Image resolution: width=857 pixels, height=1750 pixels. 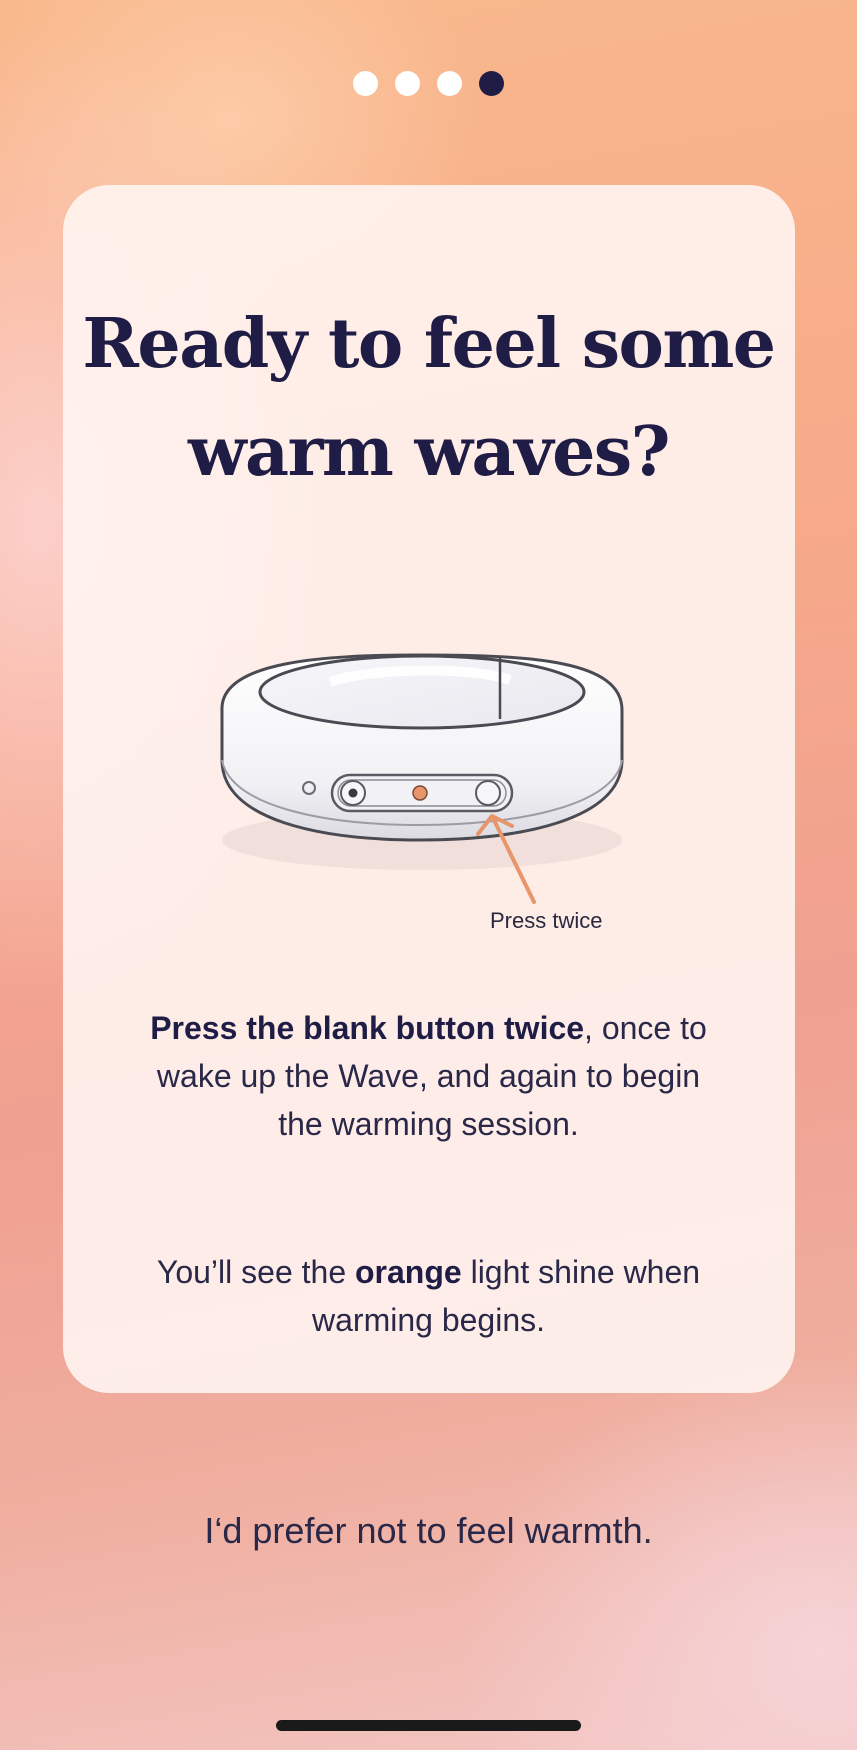 What do you see at coordinates (408, 1272) in the screenshot?
I see `note-emphasis: orange` at bounding box center [408, 1272].